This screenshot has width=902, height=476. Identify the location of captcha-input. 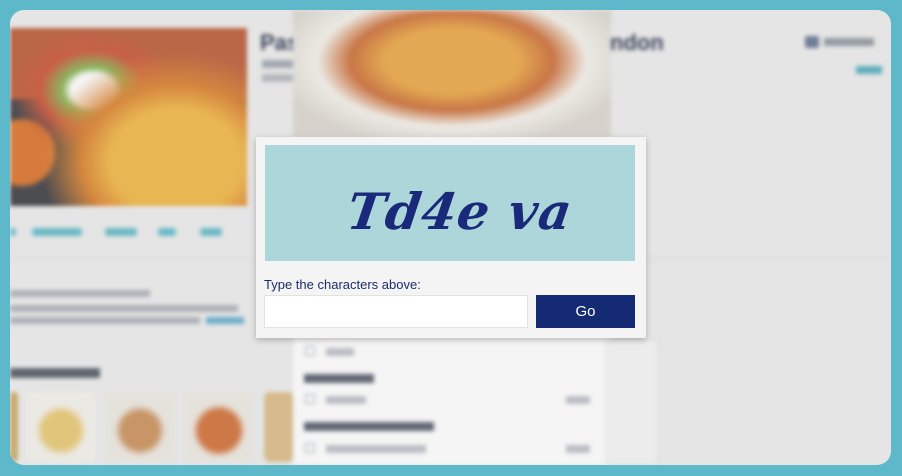
(396, 311).